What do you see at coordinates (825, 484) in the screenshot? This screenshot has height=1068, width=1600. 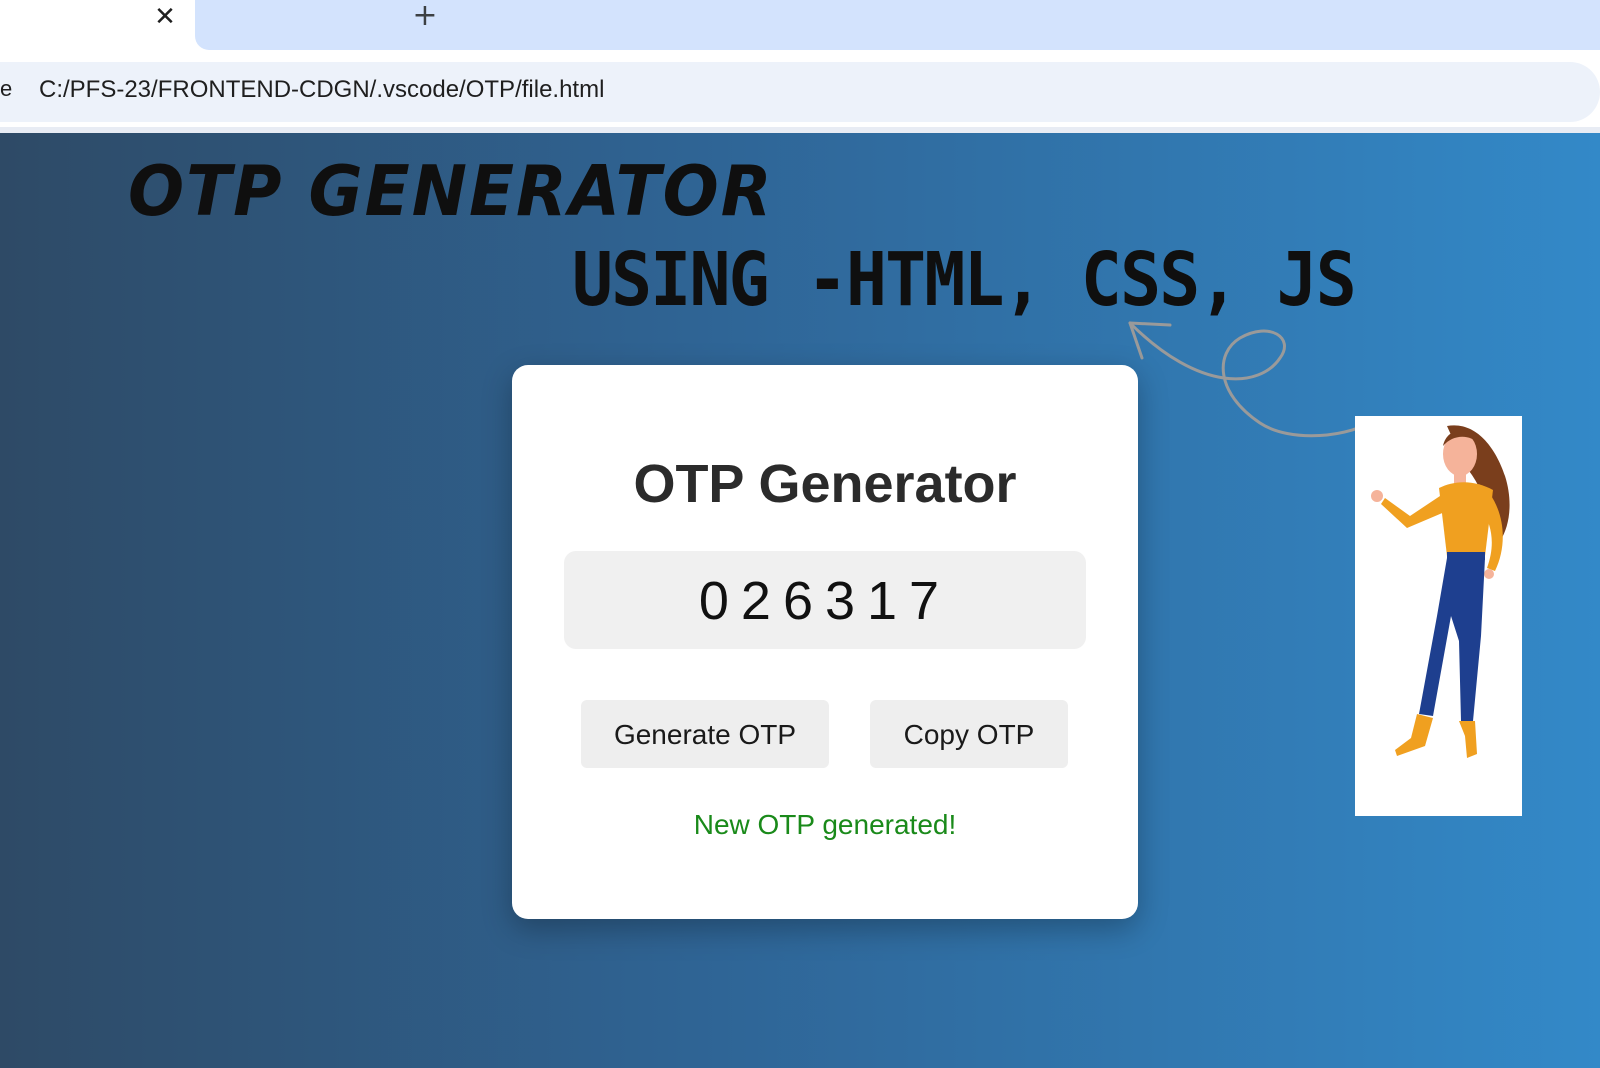 I see `card-title: OTP Generator` at bounding box center [825, 484].